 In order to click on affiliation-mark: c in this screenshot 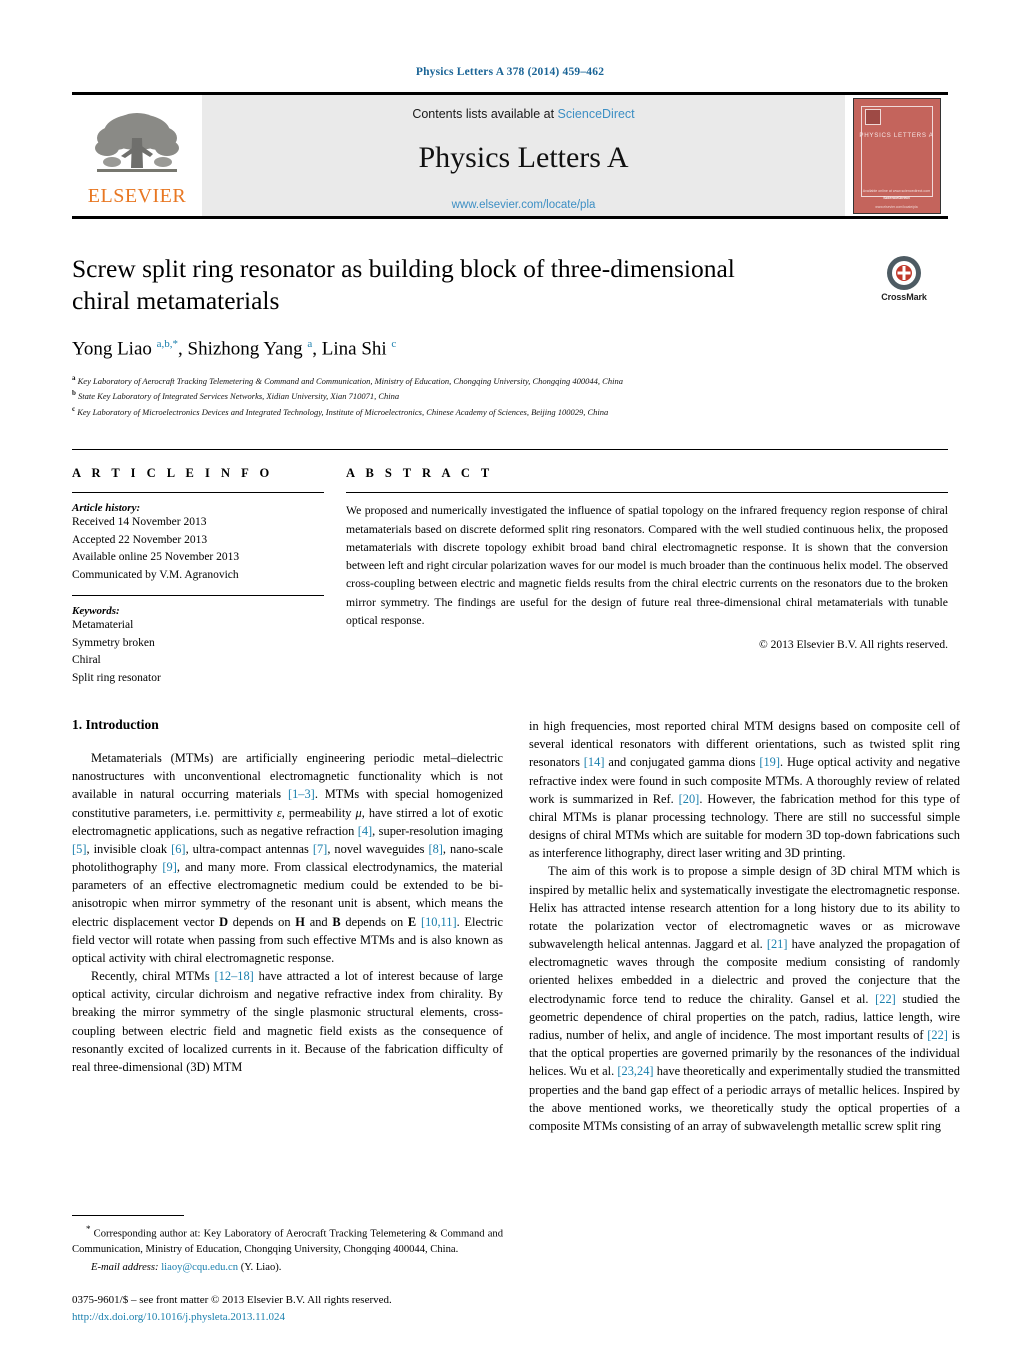, I will do `click(74, 408)`.